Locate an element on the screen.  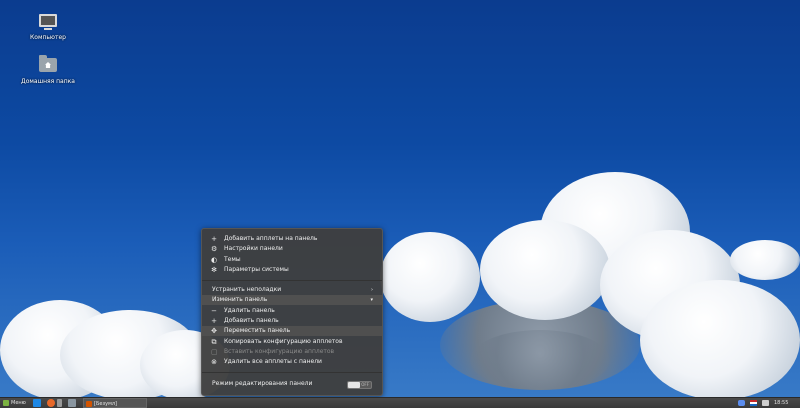
edit-mode-toggle: OFF is located at coordinates (359, 385).